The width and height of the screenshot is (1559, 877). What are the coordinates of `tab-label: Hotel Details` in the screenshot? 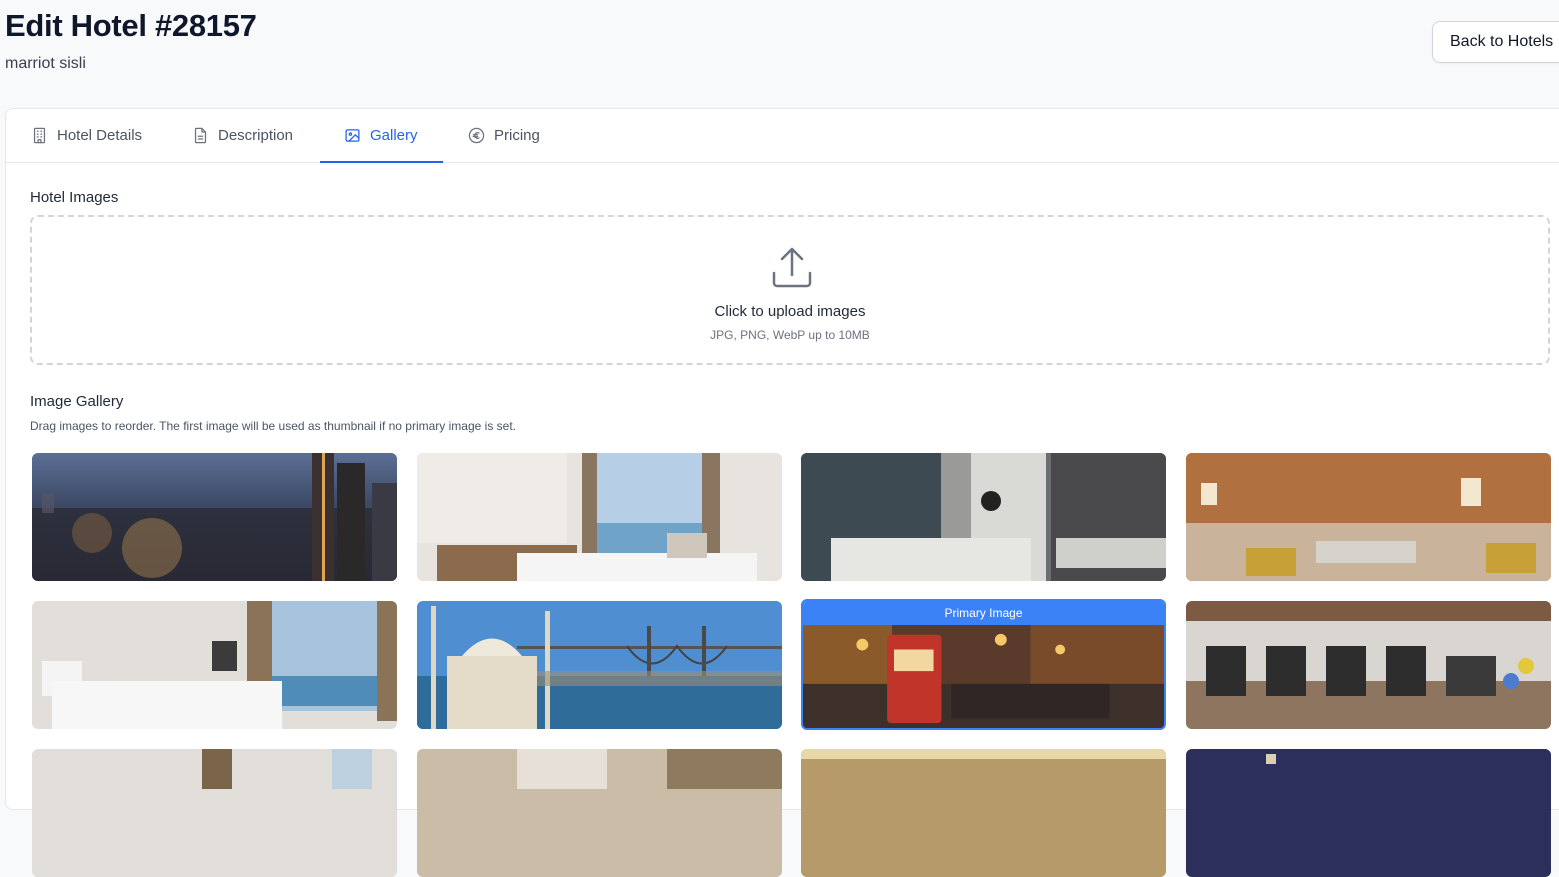 It's located at (100, 135).